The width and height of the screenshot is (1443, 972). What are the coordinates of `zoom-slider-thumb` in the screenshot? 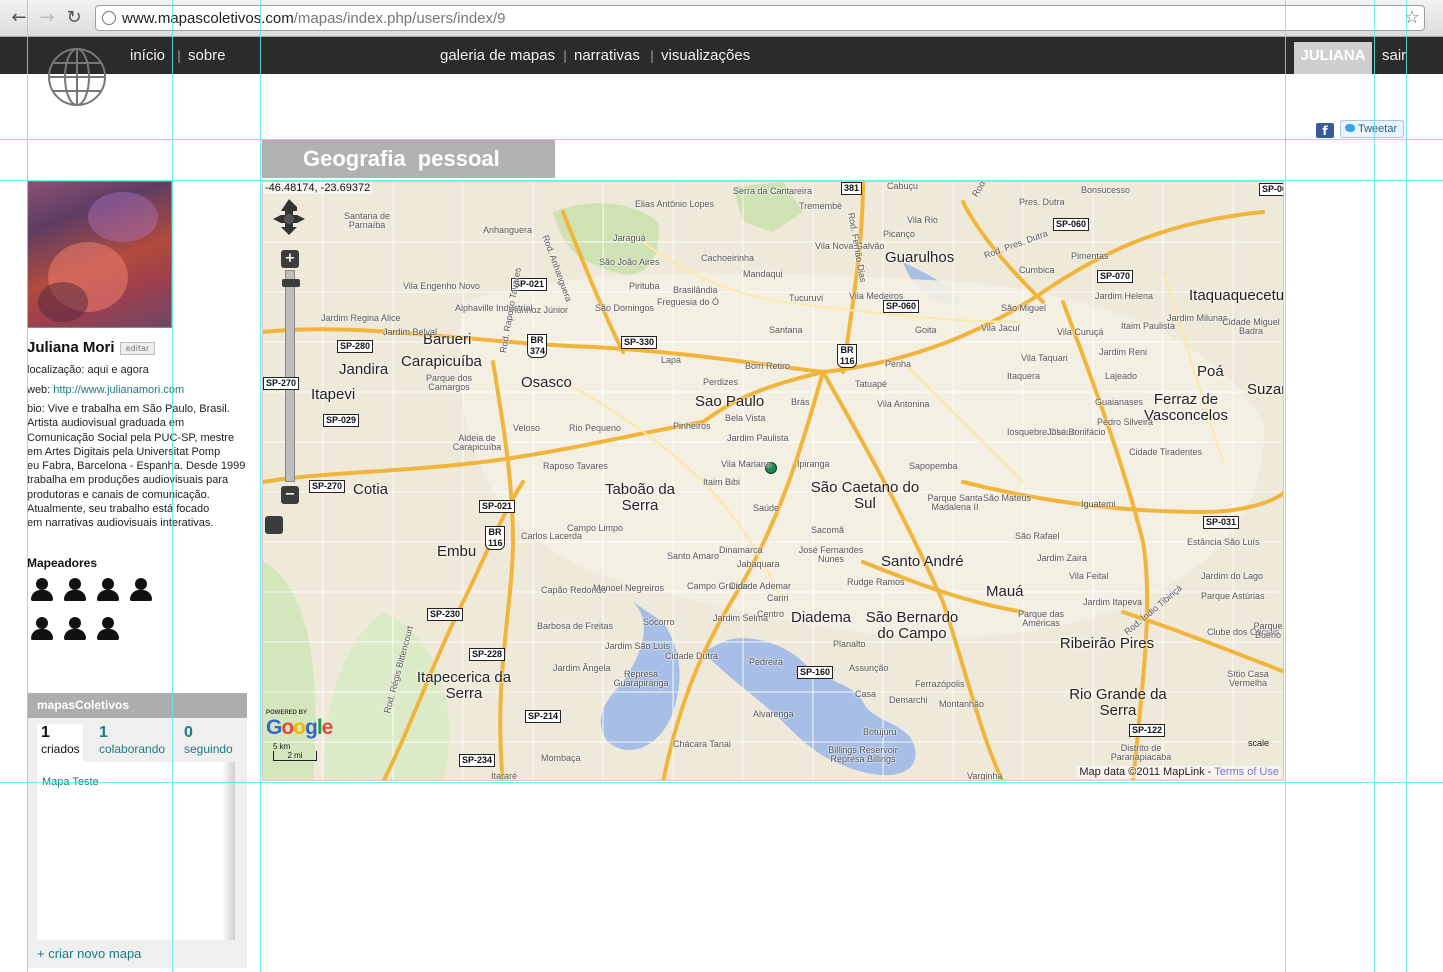 It's located at (291, 283).